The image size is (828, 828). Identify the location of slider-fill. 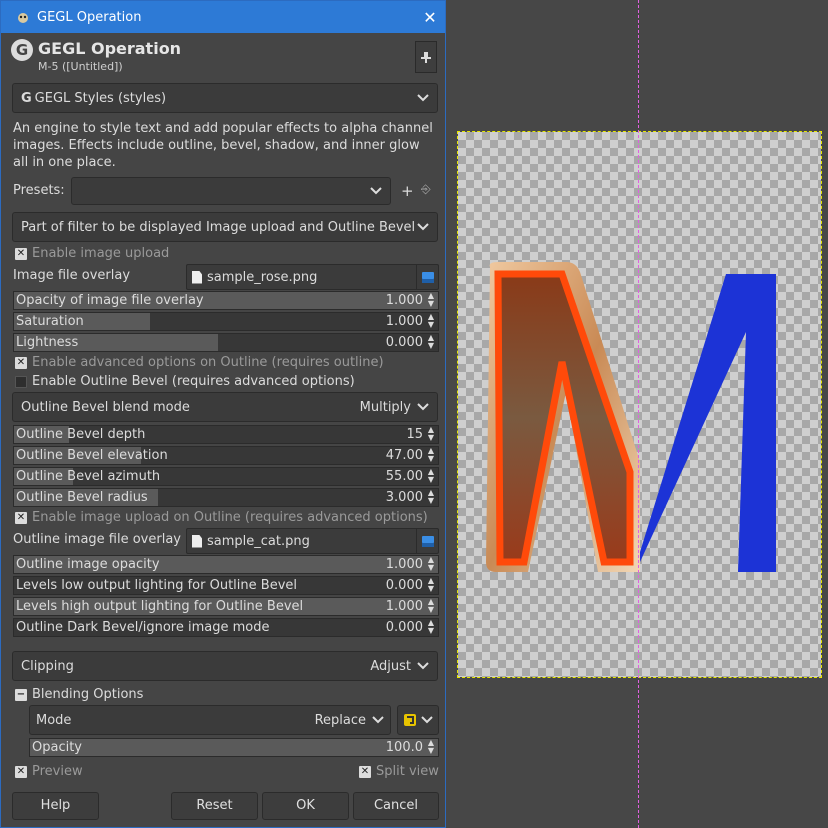
(234, 747).